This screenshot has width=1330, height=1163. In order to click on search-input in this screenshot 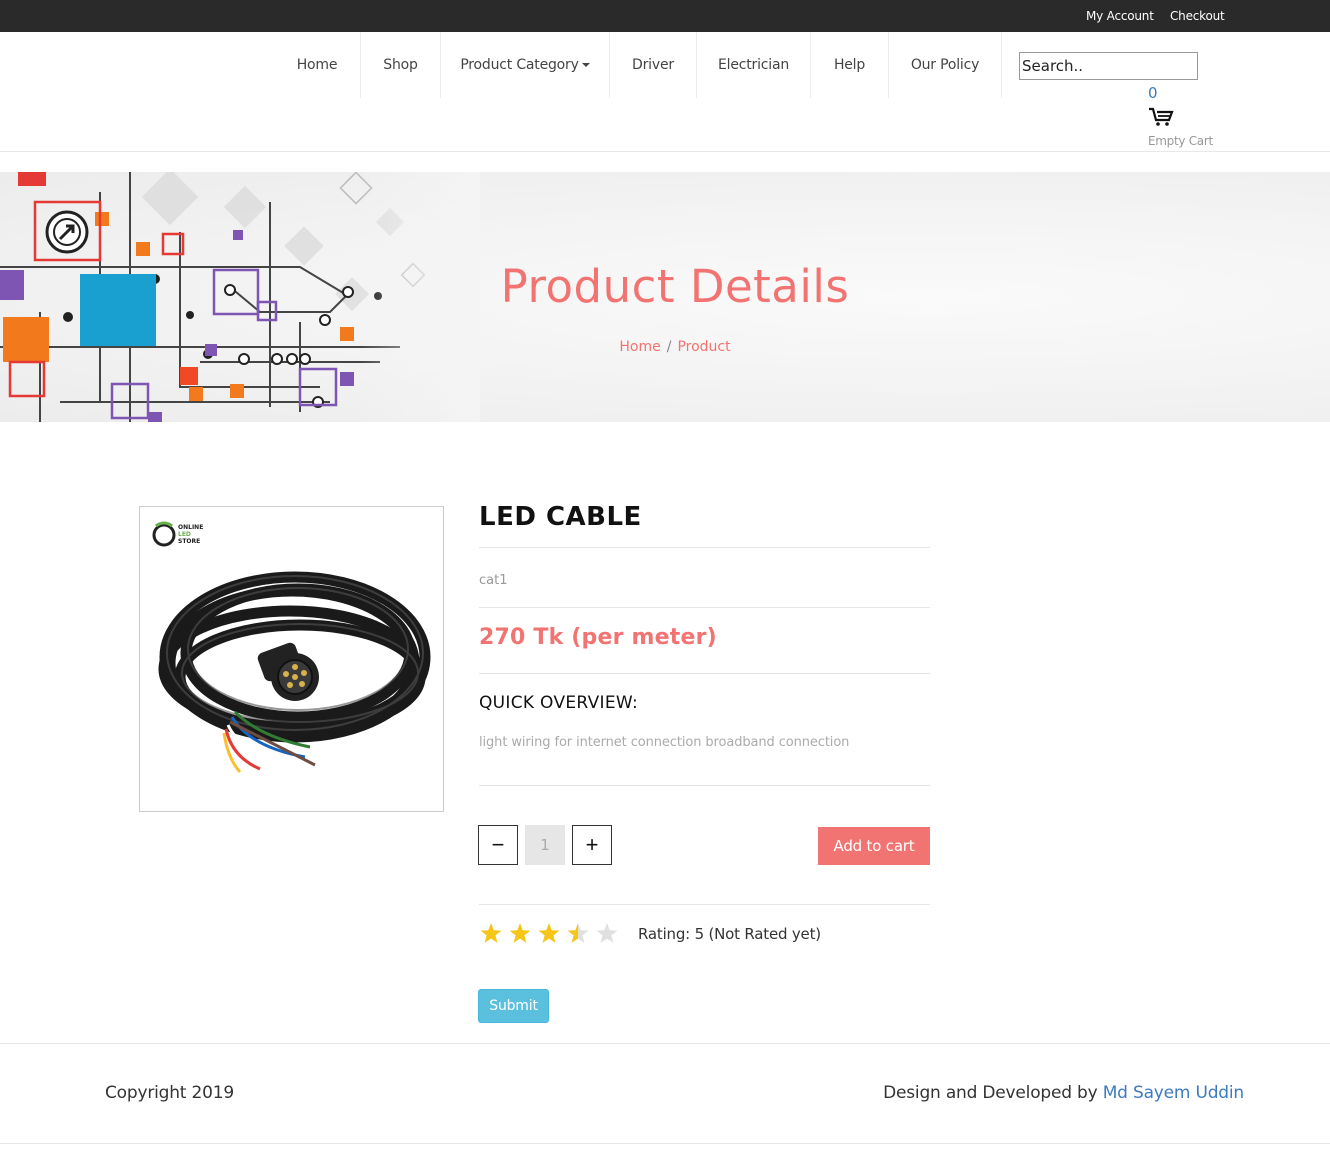, I will do `click(1108, 66)`.